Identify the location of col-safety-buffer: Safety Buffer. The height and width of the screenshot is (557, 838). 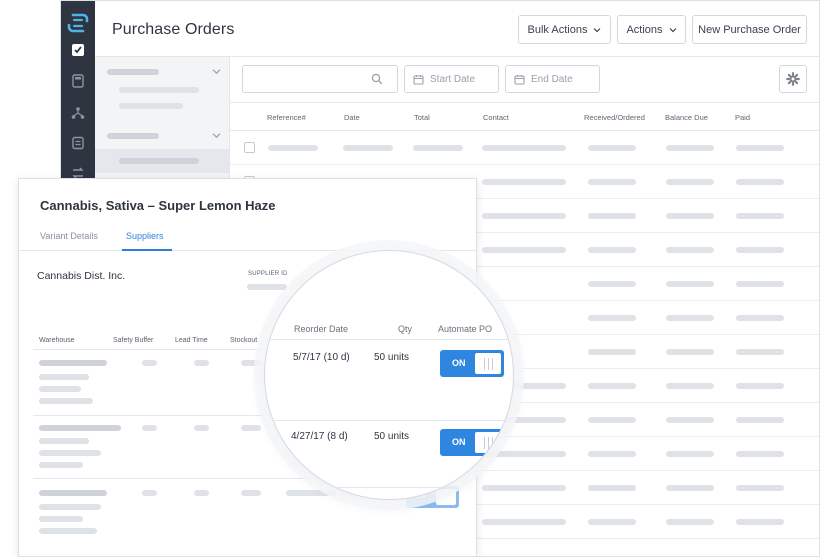
(133, 340).